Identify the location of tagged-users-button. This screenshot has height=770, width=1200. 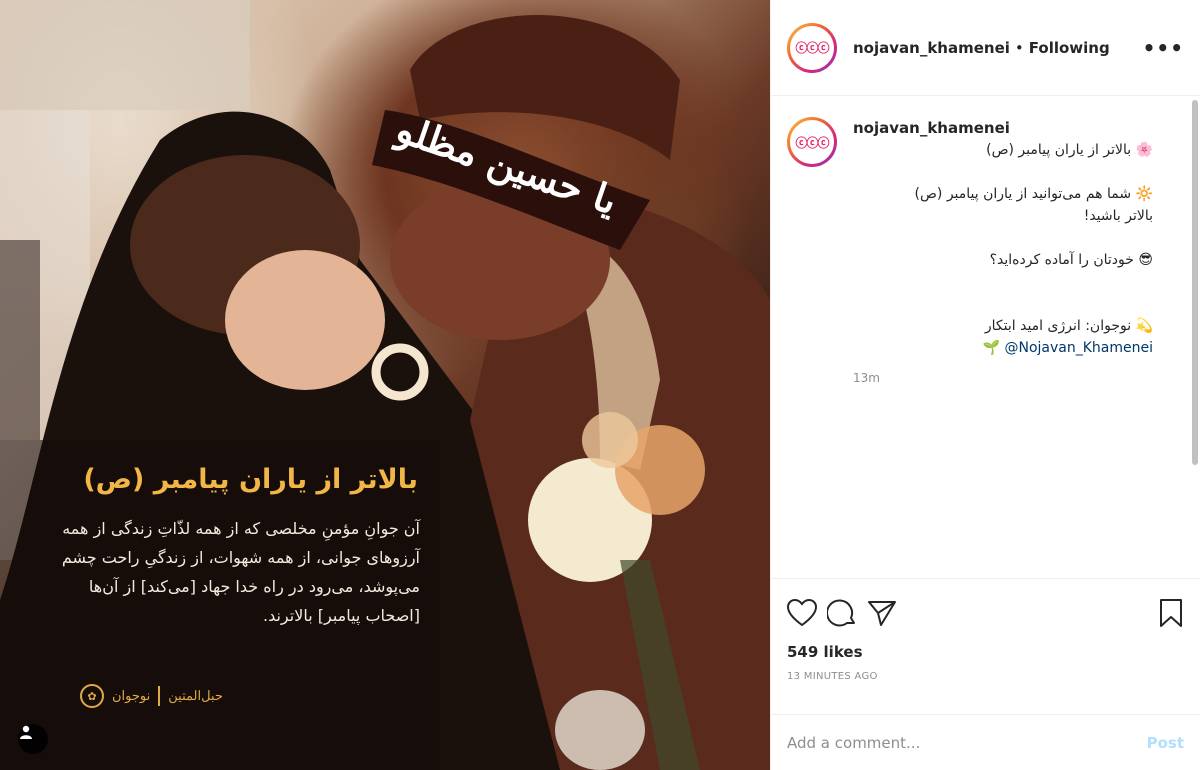
(33, 739).